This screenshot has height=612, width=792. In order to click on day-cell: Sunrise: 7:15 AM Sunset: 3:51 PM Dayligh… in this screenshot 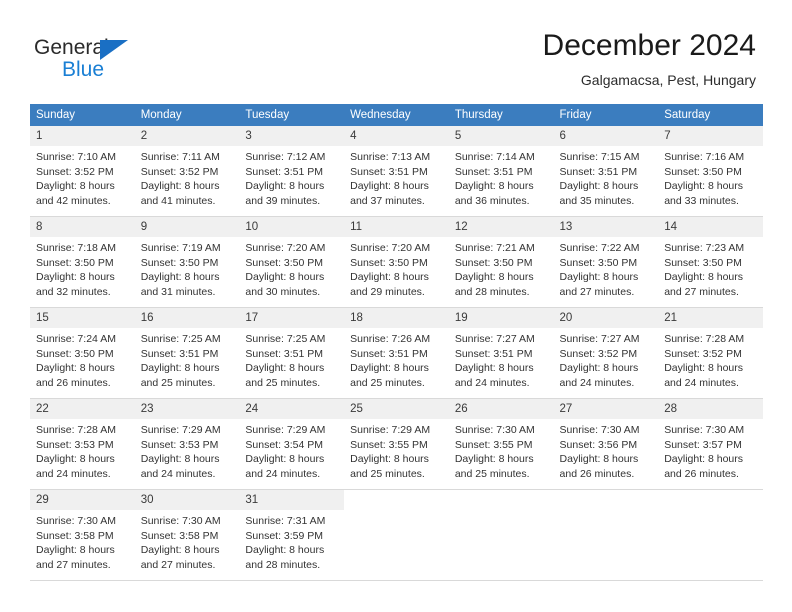, I will do `click(606, 181)`.